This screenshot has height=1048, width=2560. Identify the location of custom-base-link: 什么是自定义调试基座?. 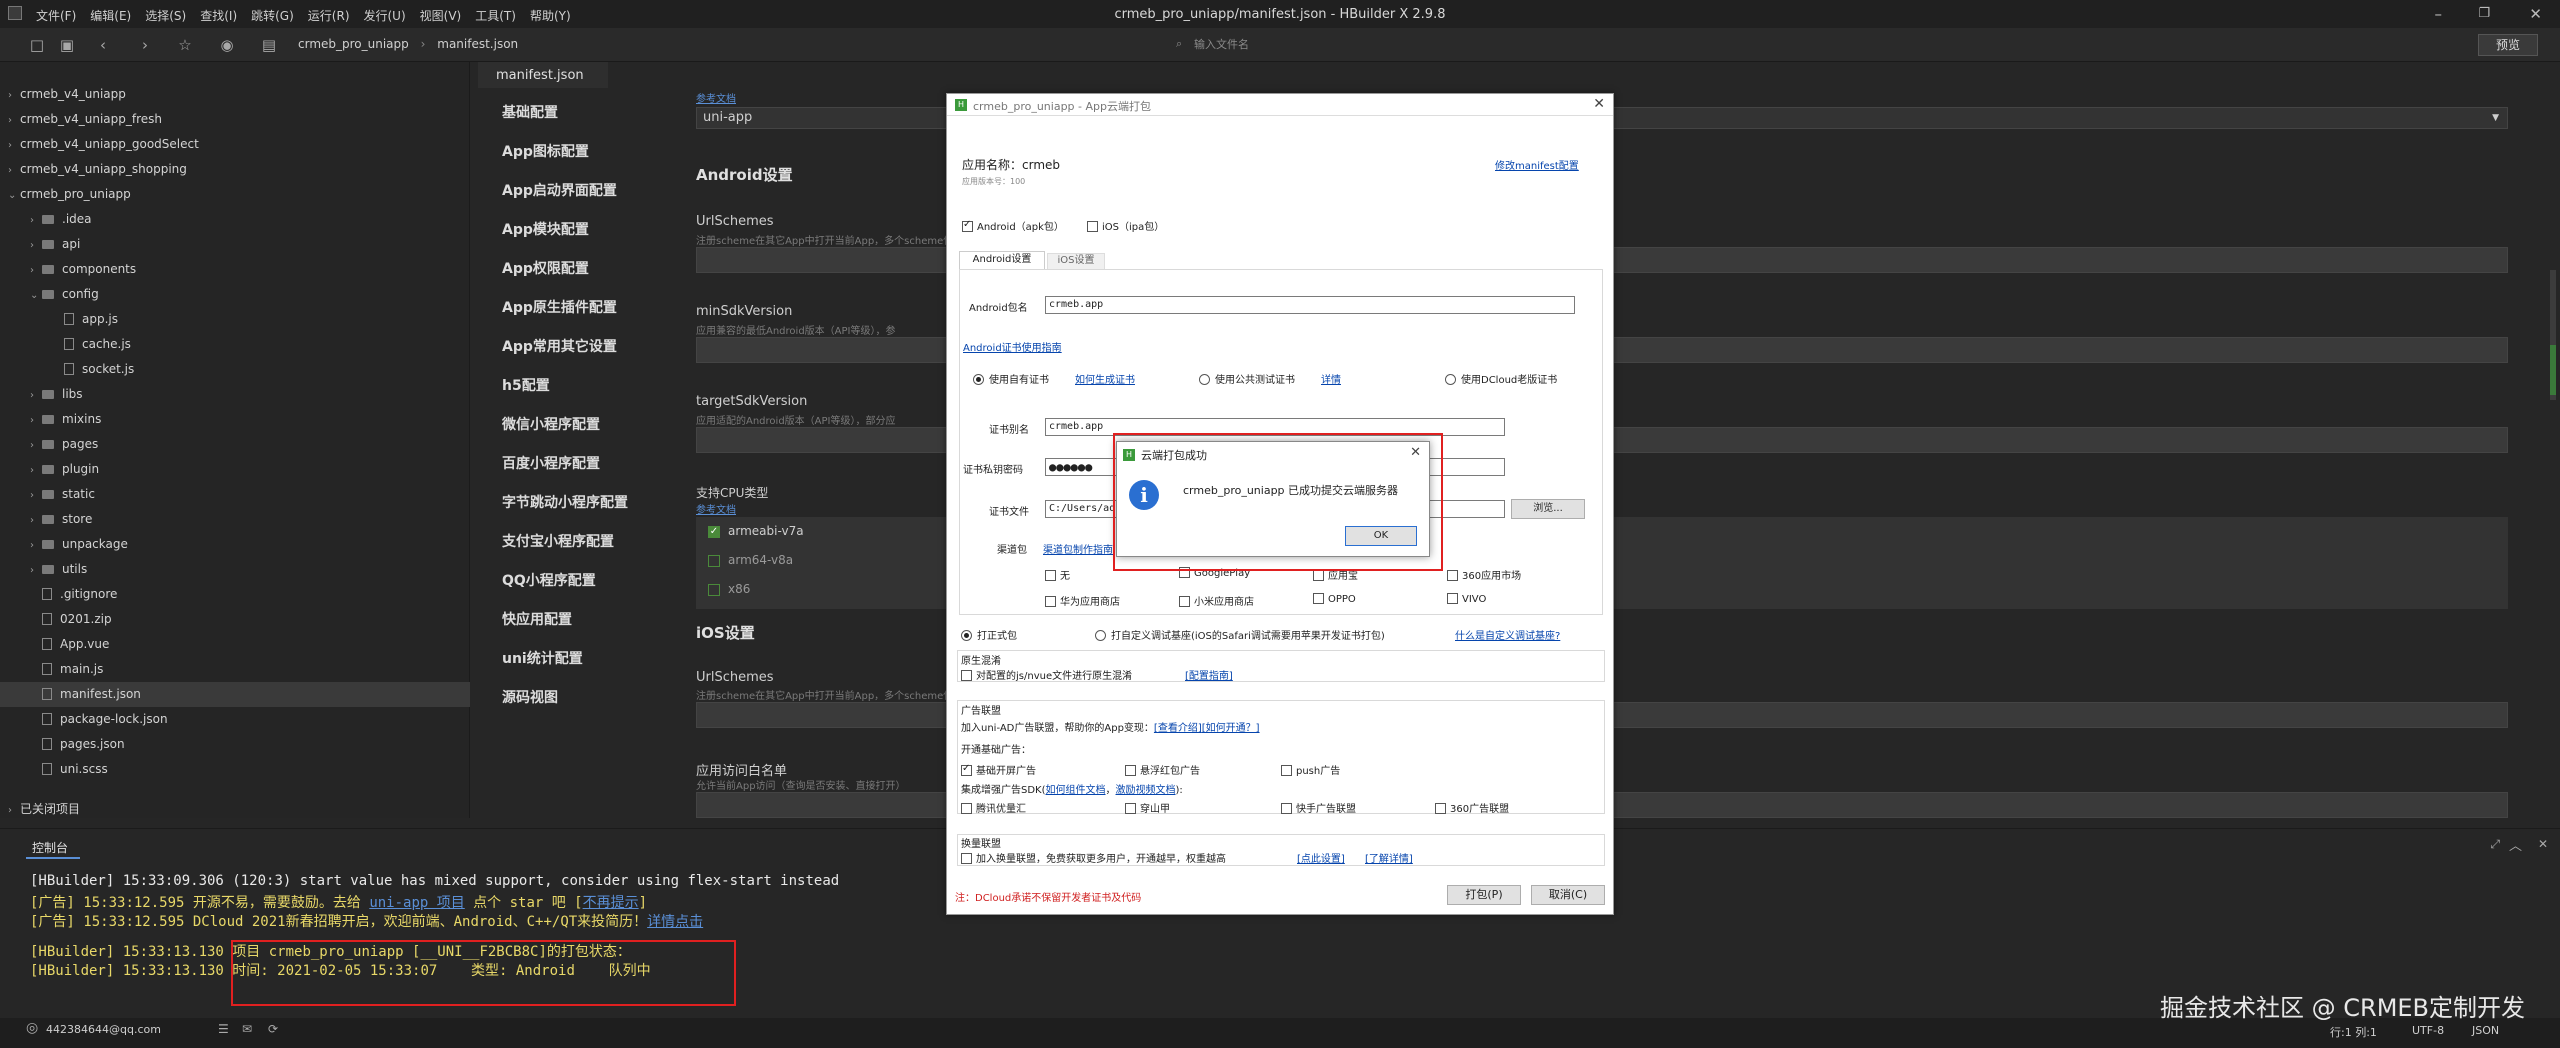
(1507, 634).